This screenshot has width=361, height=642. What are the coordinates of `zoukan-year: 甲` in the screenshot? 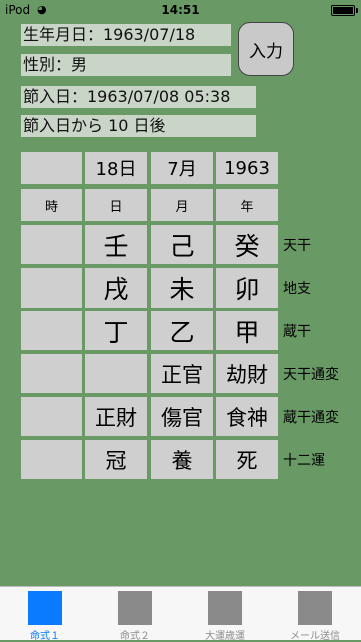 It's located at (247, 330).